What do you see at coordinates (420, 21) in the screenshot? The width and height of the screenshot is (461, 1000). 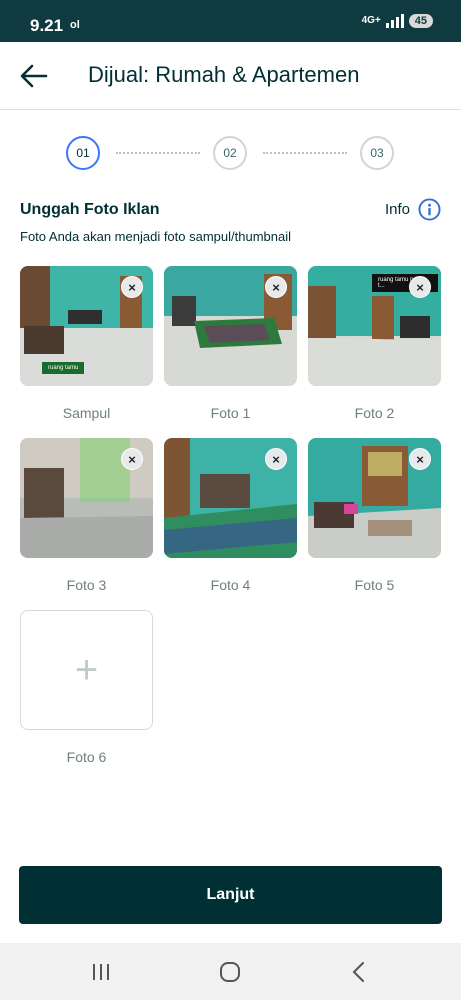 I see `battery-icon: 45` at bounding box center [420, 21].